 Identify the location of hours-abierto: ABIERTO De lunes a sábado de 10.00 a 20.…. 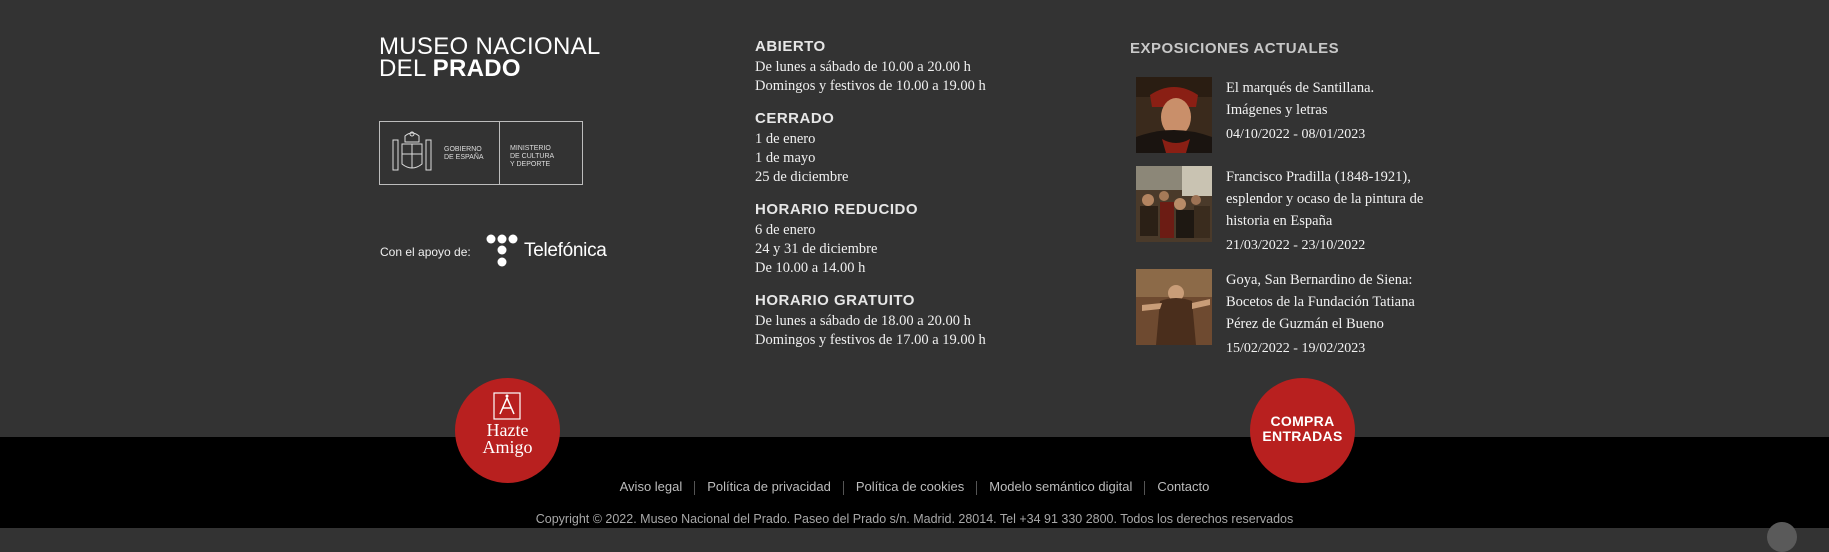
(905, 67).